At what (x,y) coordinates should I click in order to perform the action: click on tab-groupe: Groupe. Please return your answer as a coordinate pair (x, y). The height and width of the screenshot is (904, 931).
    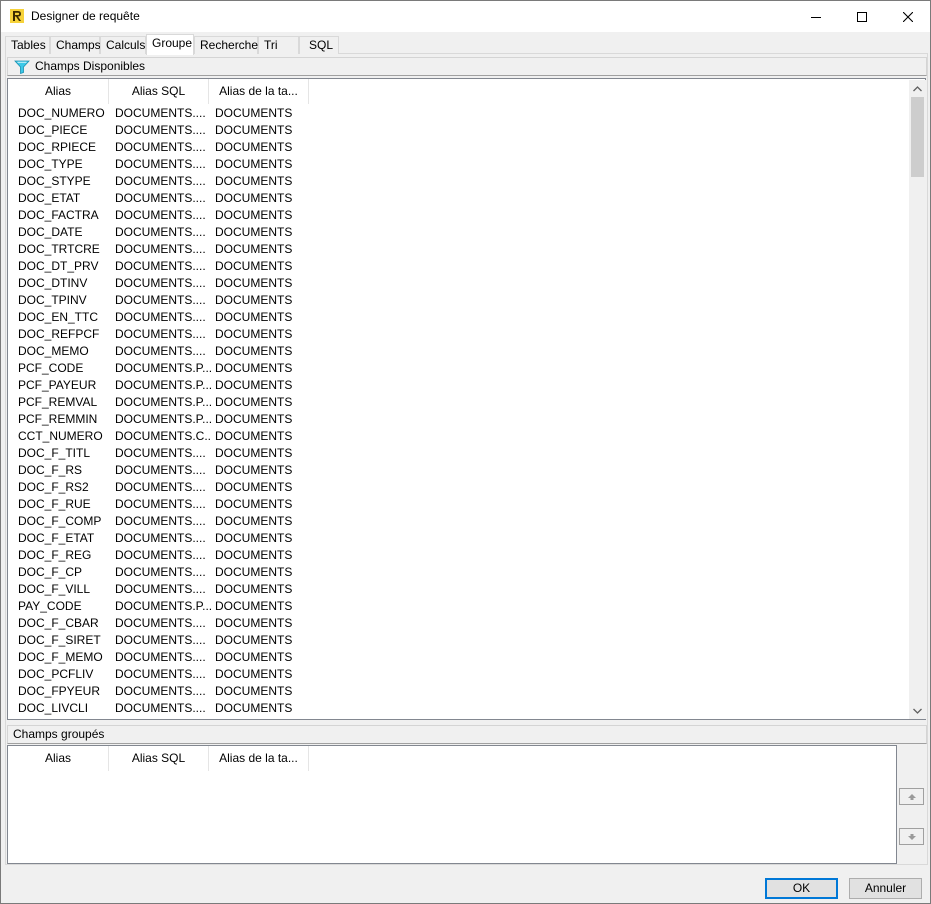
    Looking at the image, I should click on (170, 44).